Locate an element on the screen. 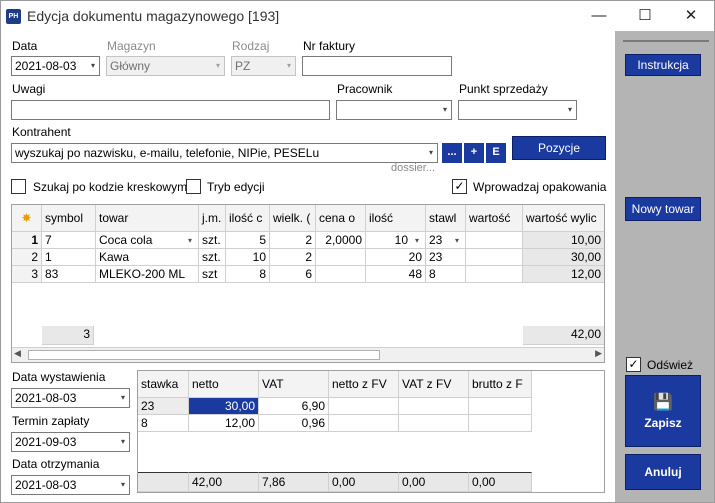 Image resolution: width=715 pixels, height=503 pixels. kontrahent-add-button: + is located at coordinates (474, 153).